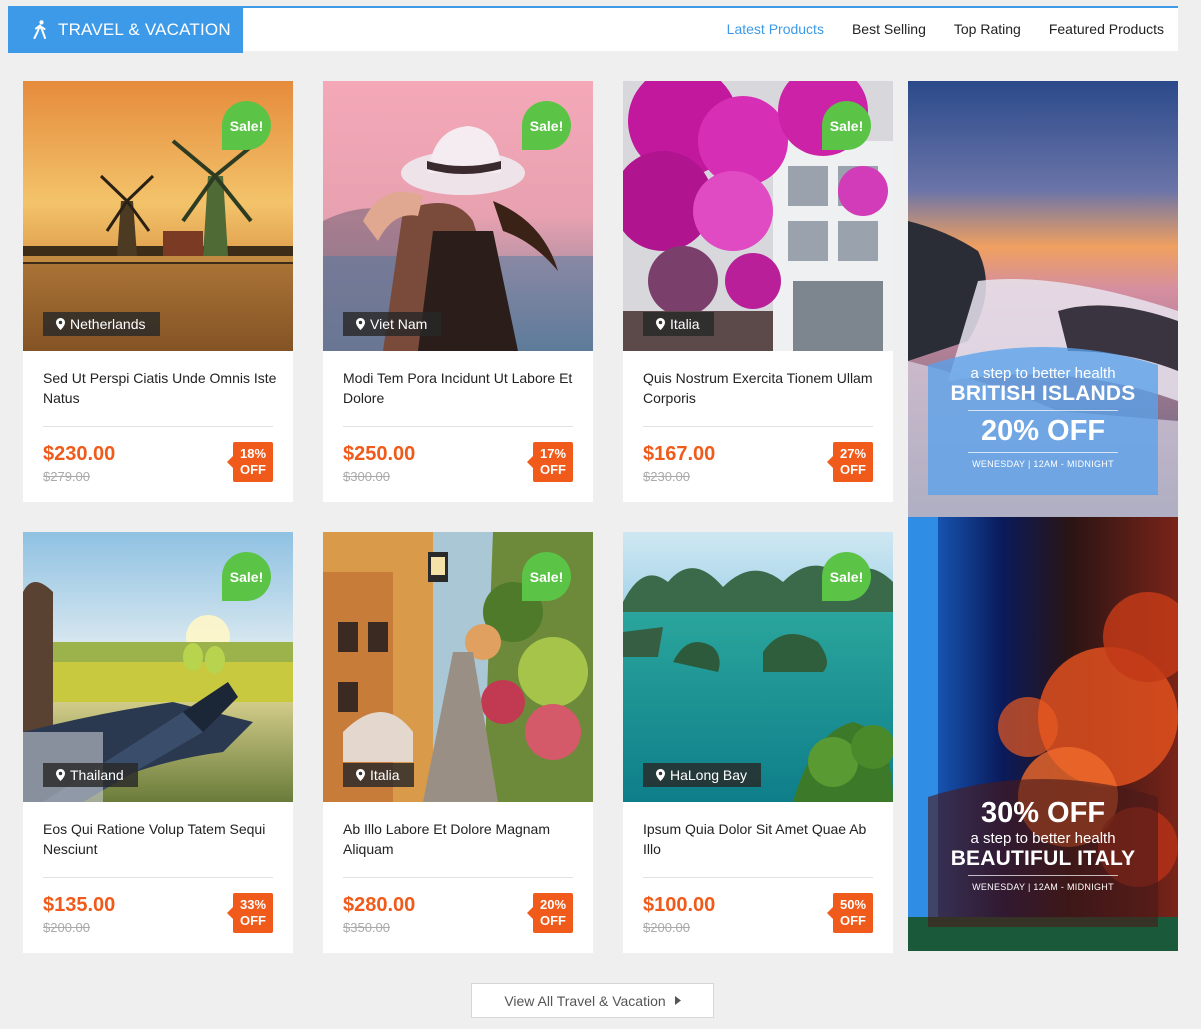 This screenshot has width=1201, height=1029. I want to click on discount-badge: 33% OFF, so click(250, 913).